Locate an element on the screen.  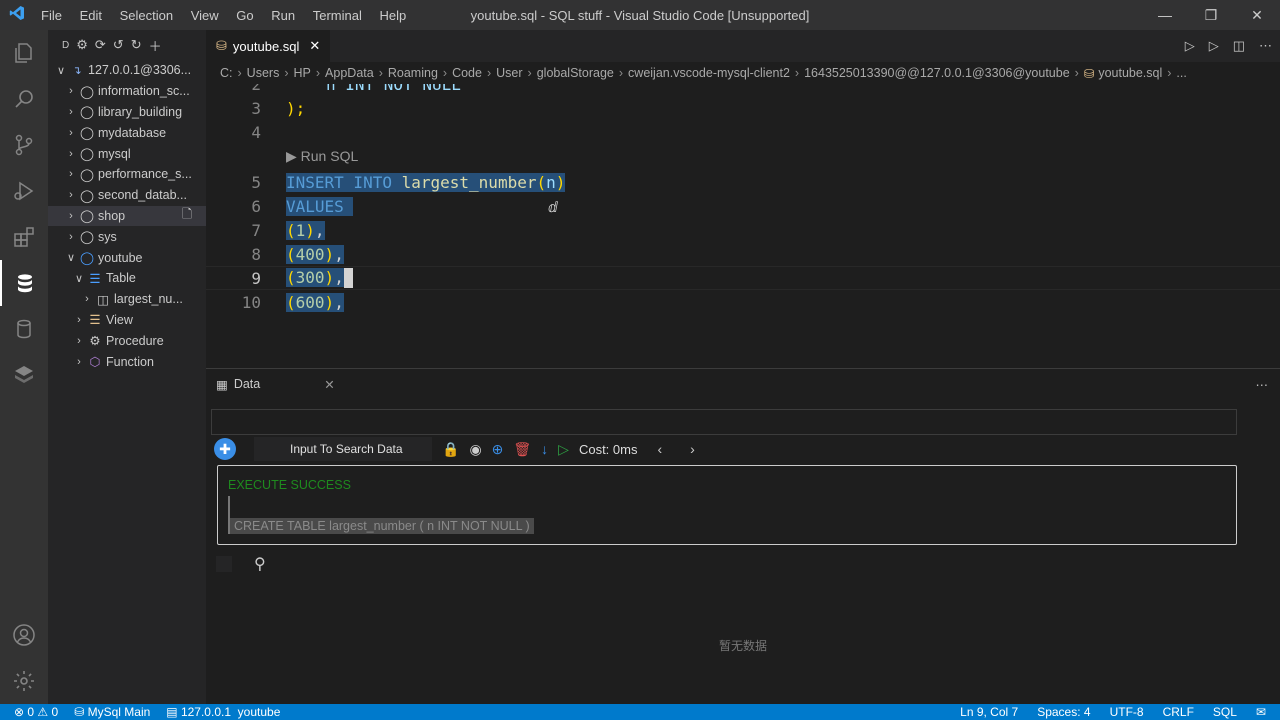
tree-node-table-group: ∨ ☰ Table is located at coordinates (127, 278).